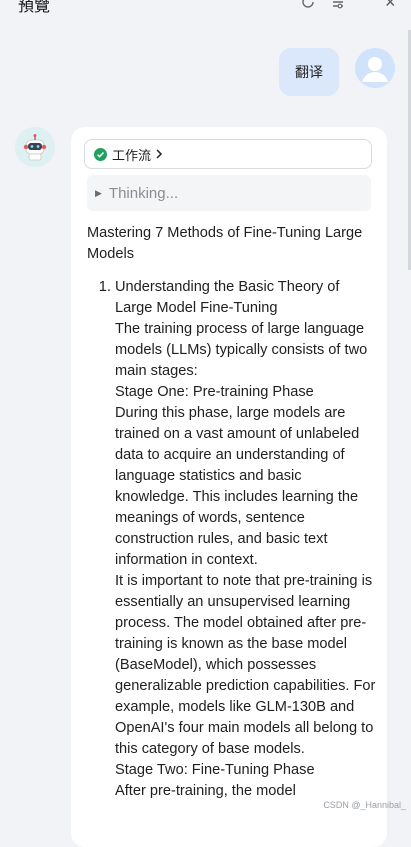 The height and width of the screenshot is (847, 411). Describe the element at coordinates (215, 770) in the screenshot. I see `item-line: Stage Two: Fine-Tuning Phase` at that location.